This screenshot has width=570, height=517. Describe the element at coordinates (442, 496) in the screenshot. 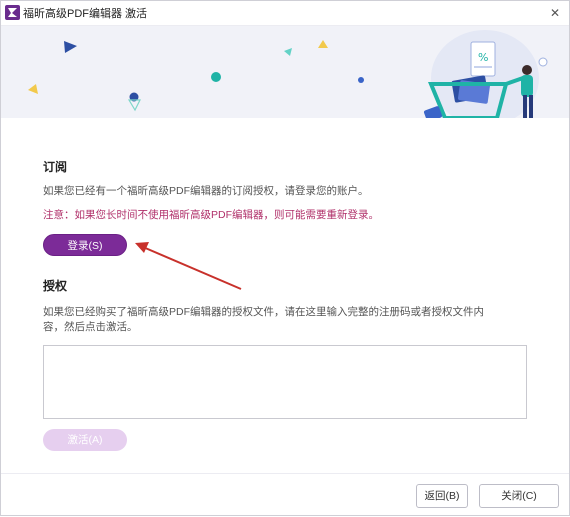

I see `back-button: 返回(B)` at that location.